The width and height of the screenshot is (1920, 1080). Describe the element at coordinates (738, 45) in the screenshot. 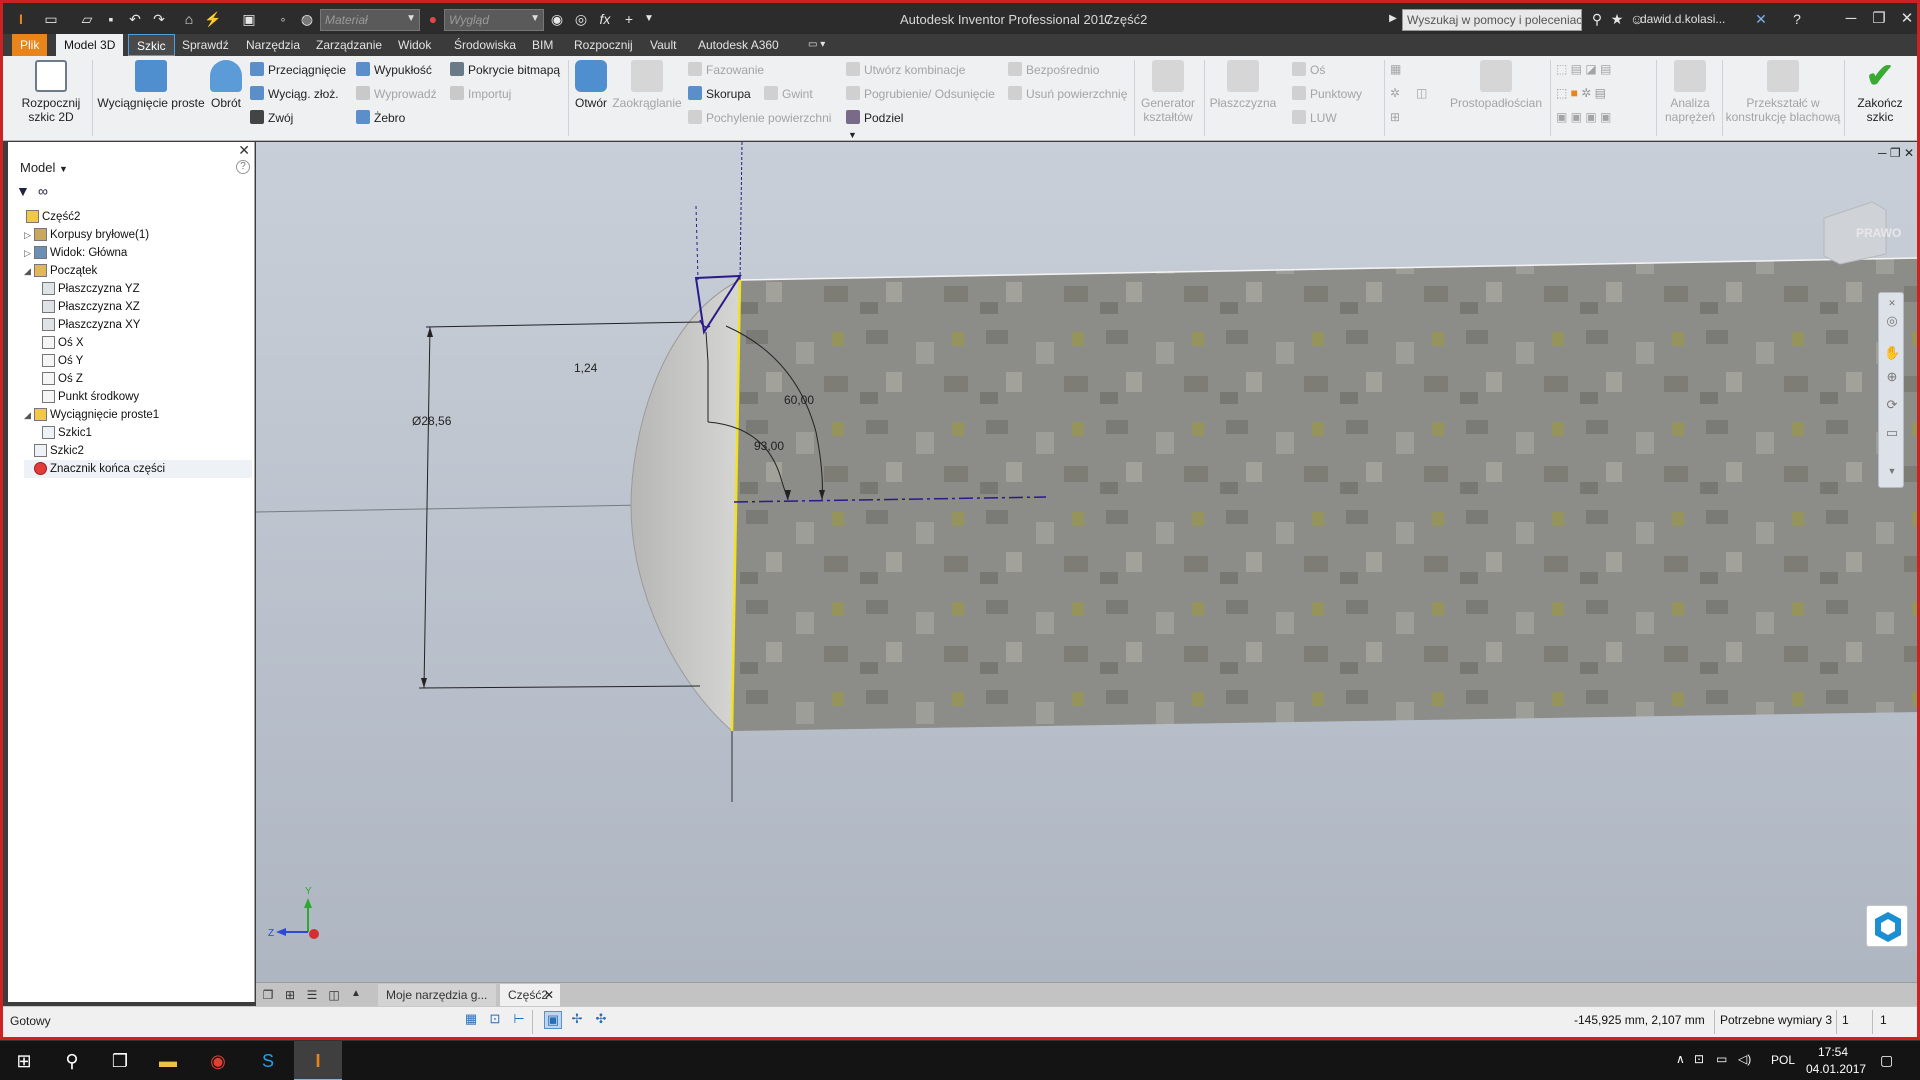

I see `tab-a360: Autodesk A360` at that location.